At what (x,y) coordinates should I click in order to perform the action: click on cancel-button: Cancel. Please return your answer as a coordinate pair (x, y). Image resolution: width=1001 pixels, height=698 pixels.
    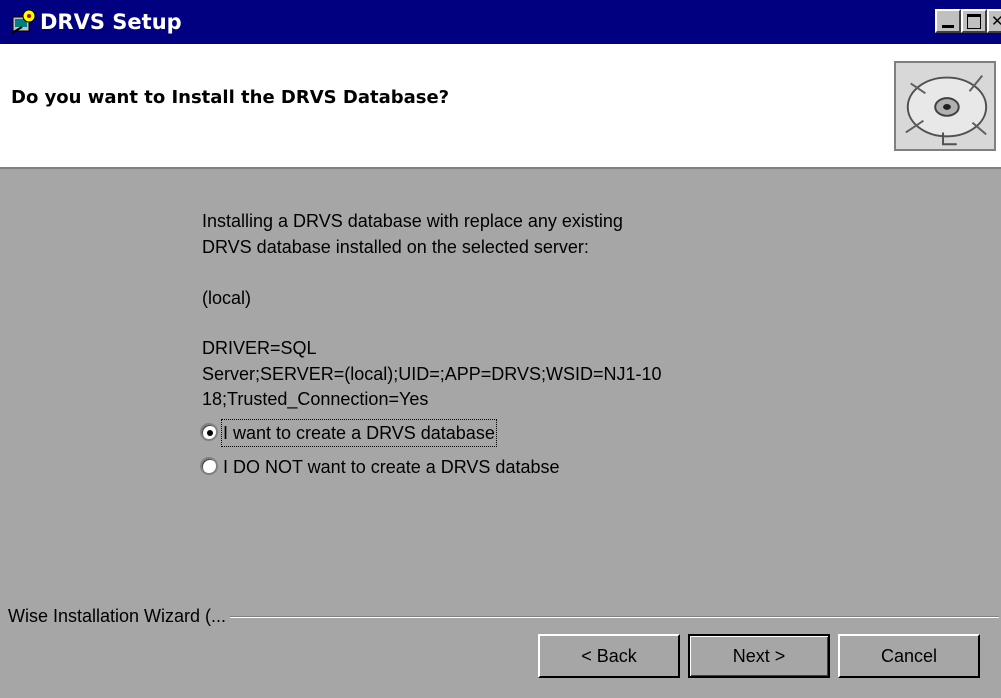
    Looking at the image, I should click on (909, 656).